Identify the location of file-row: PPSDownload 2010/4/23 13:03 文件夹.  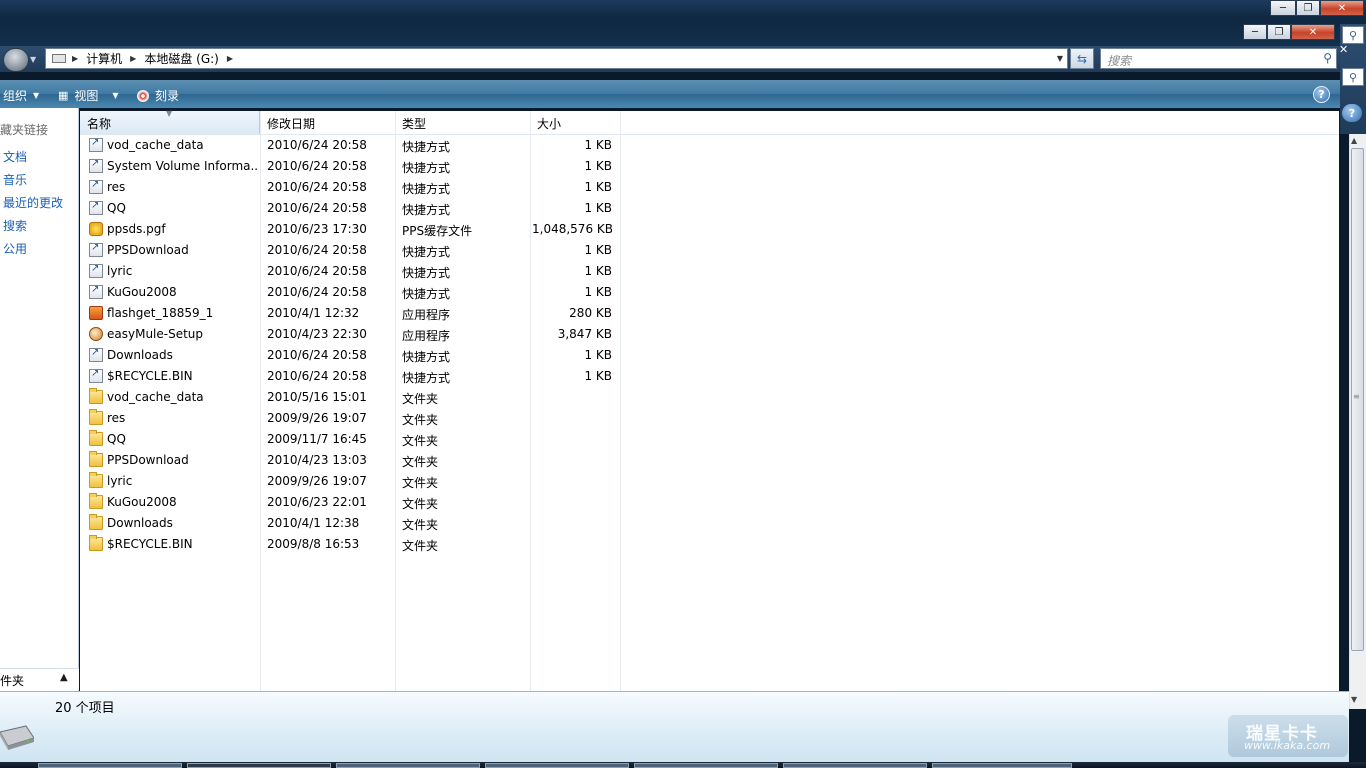
(350, 460).